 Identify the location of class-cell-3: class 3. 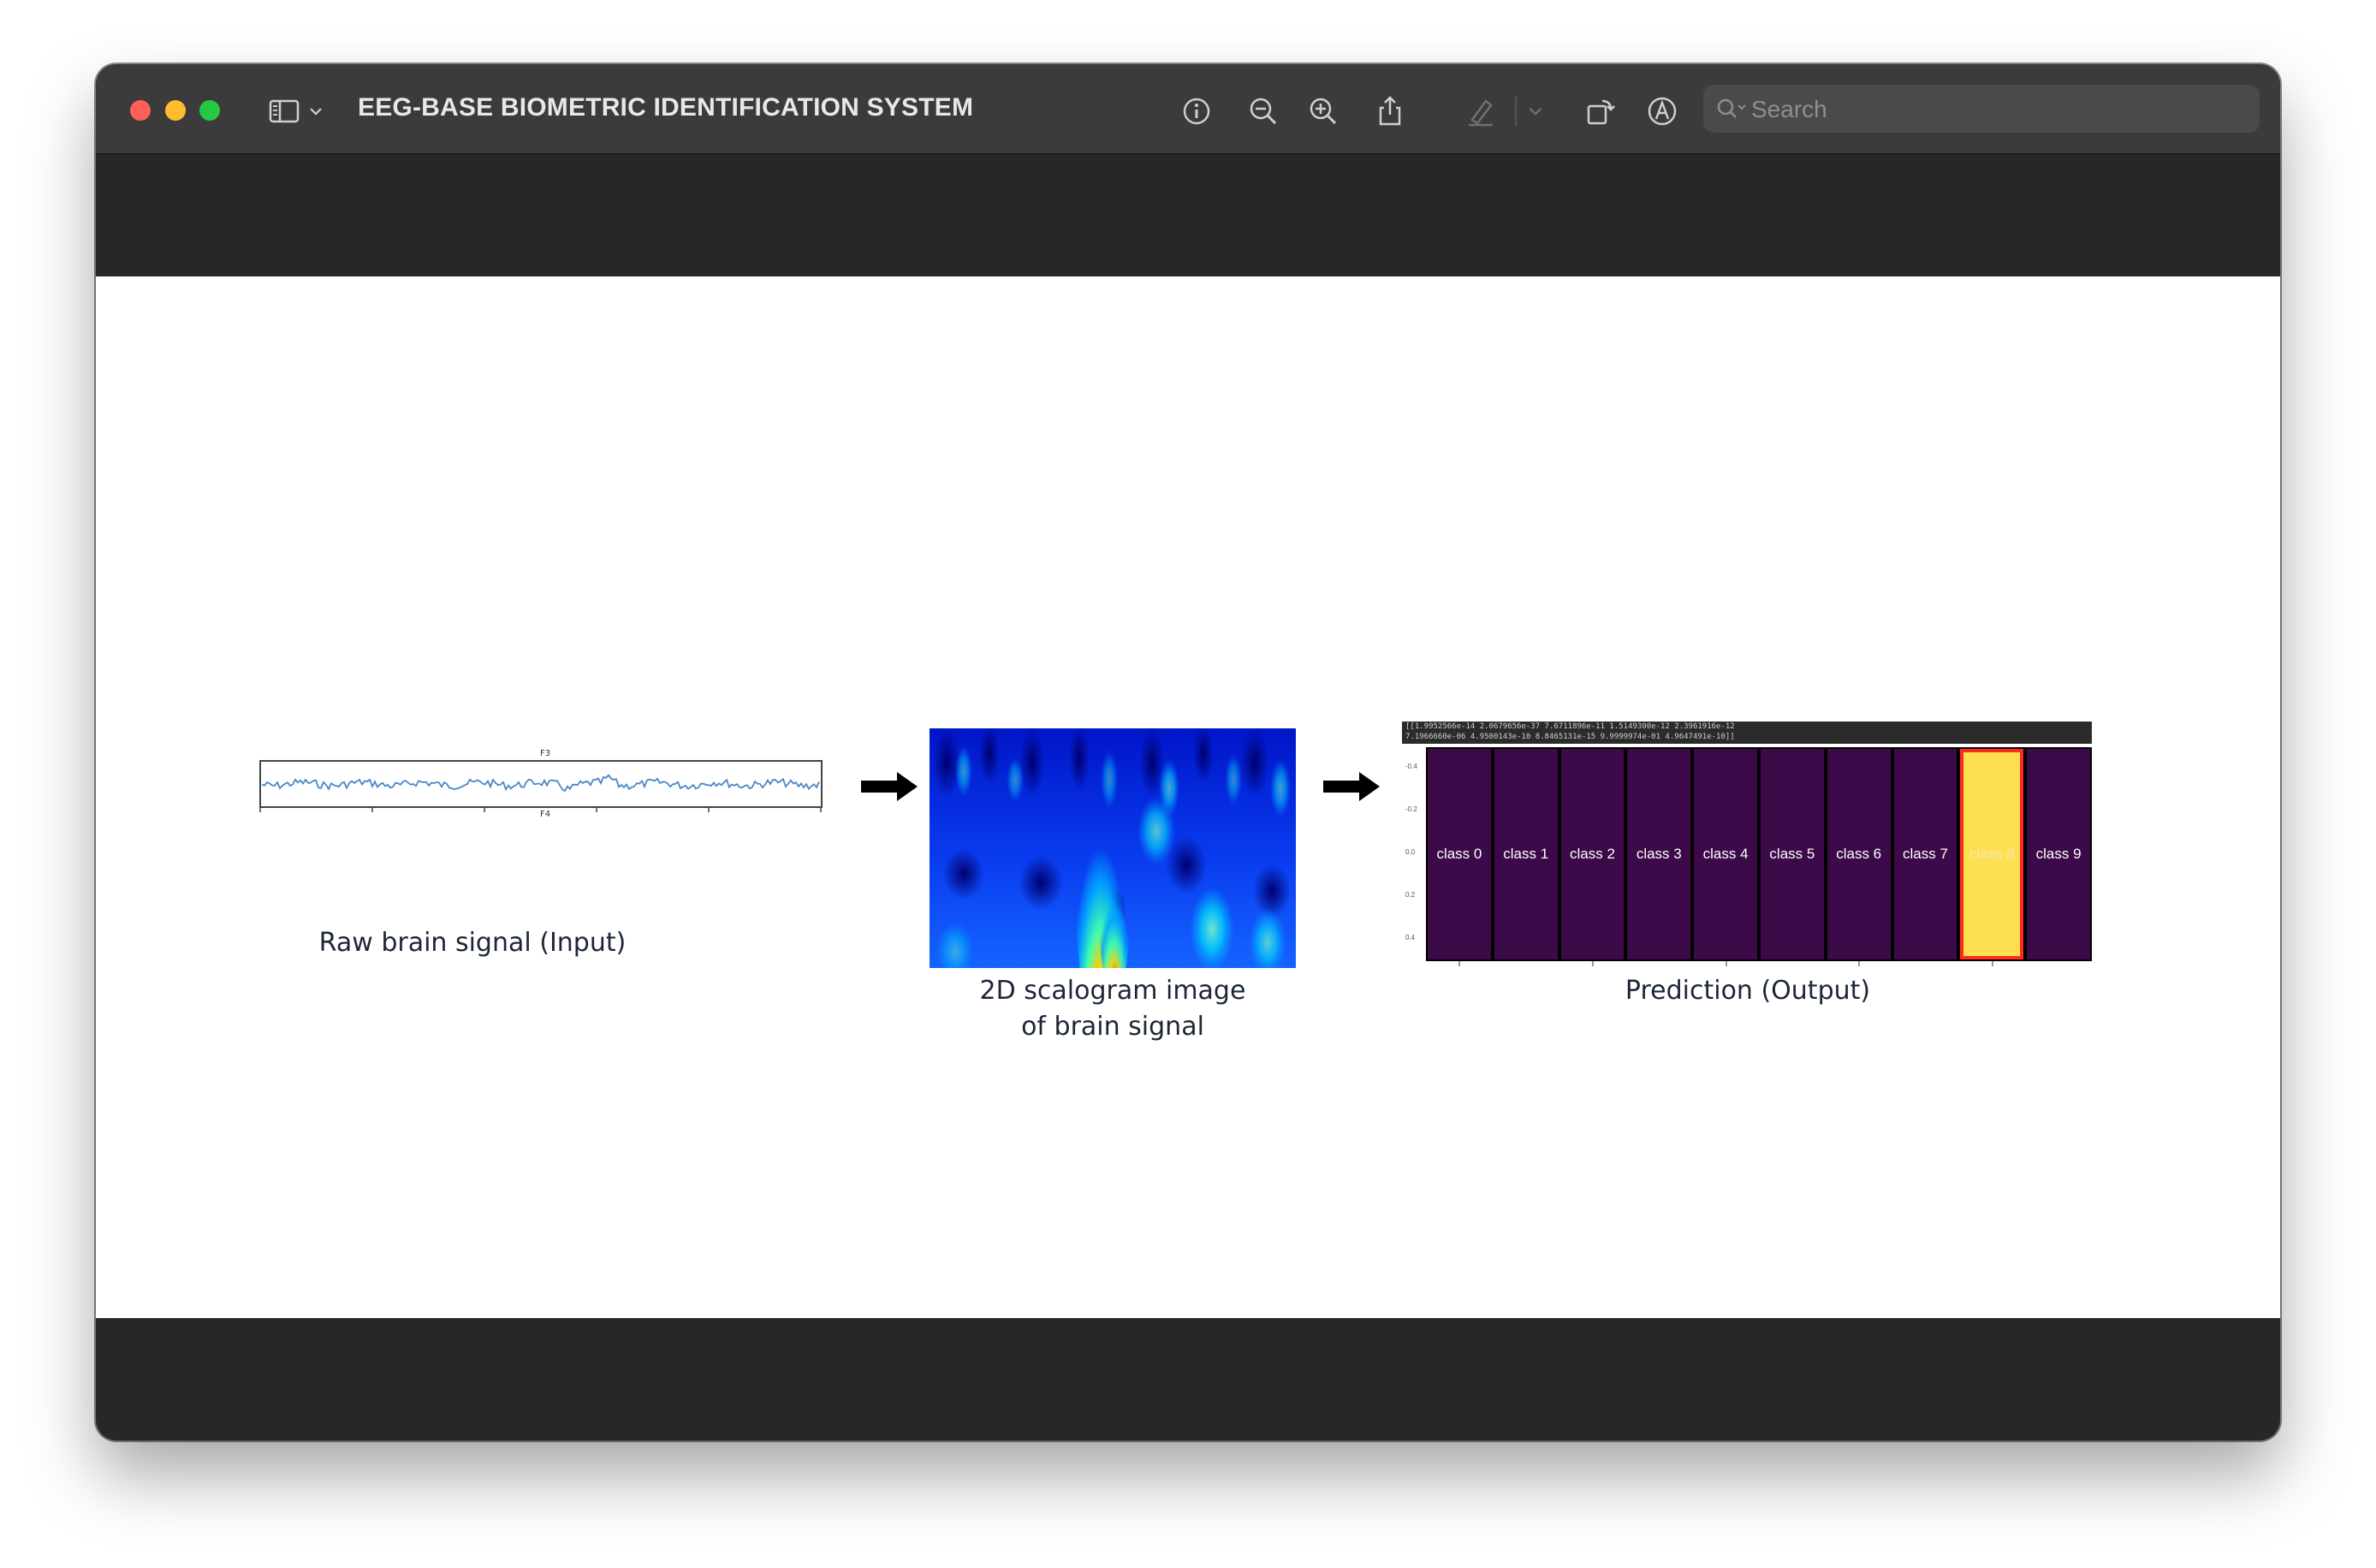
(1659, 854).